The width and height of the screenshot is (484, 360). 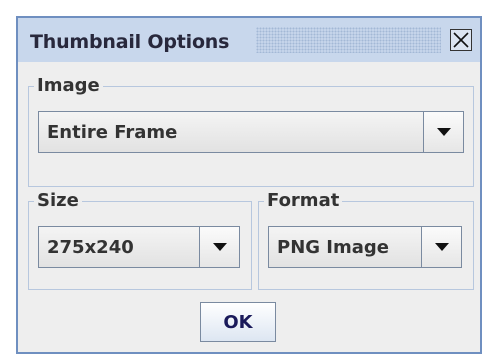 I want to click on size-select: 275x240, so click(x=139, y=247).